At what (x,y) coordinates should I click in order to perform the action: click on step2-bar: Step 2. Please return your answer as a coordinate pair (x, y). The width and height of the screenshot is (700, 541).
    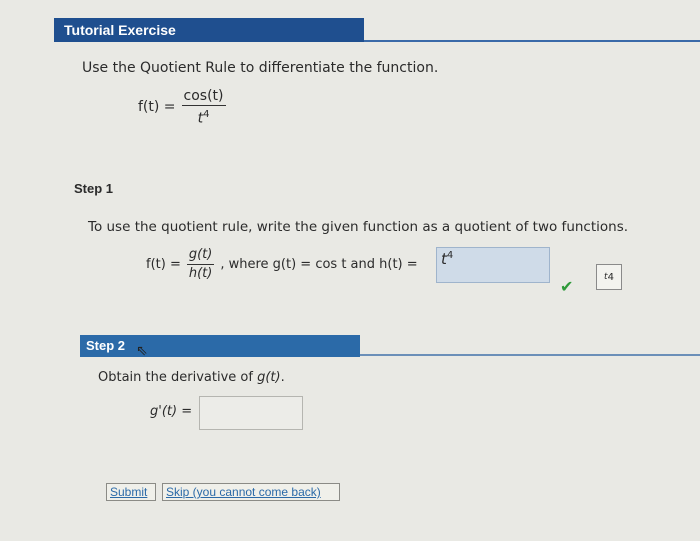
    Looking at the image, I should click on (220, 346).